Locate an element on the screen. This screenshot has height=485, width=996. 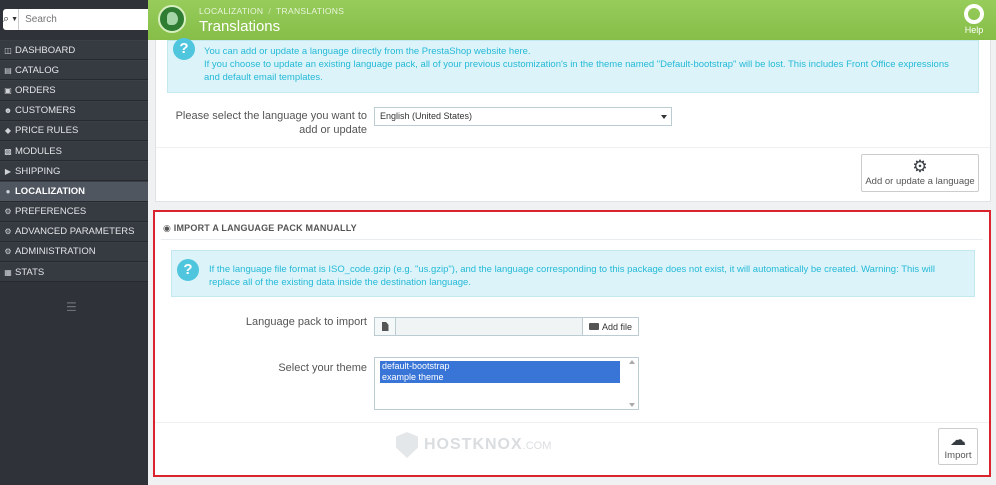
sidebar-item-label: SHIPPING is located at coordinates (38, 171).